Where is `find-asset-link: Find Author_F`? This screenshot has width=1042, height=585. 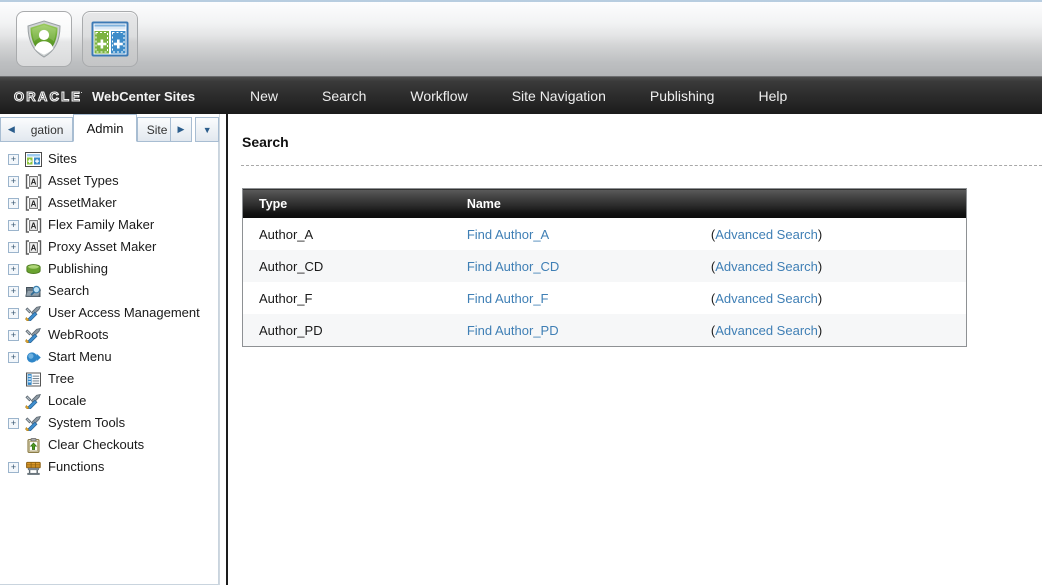 find-asset-link: Find Author_F is located at coordinates (508, 298).